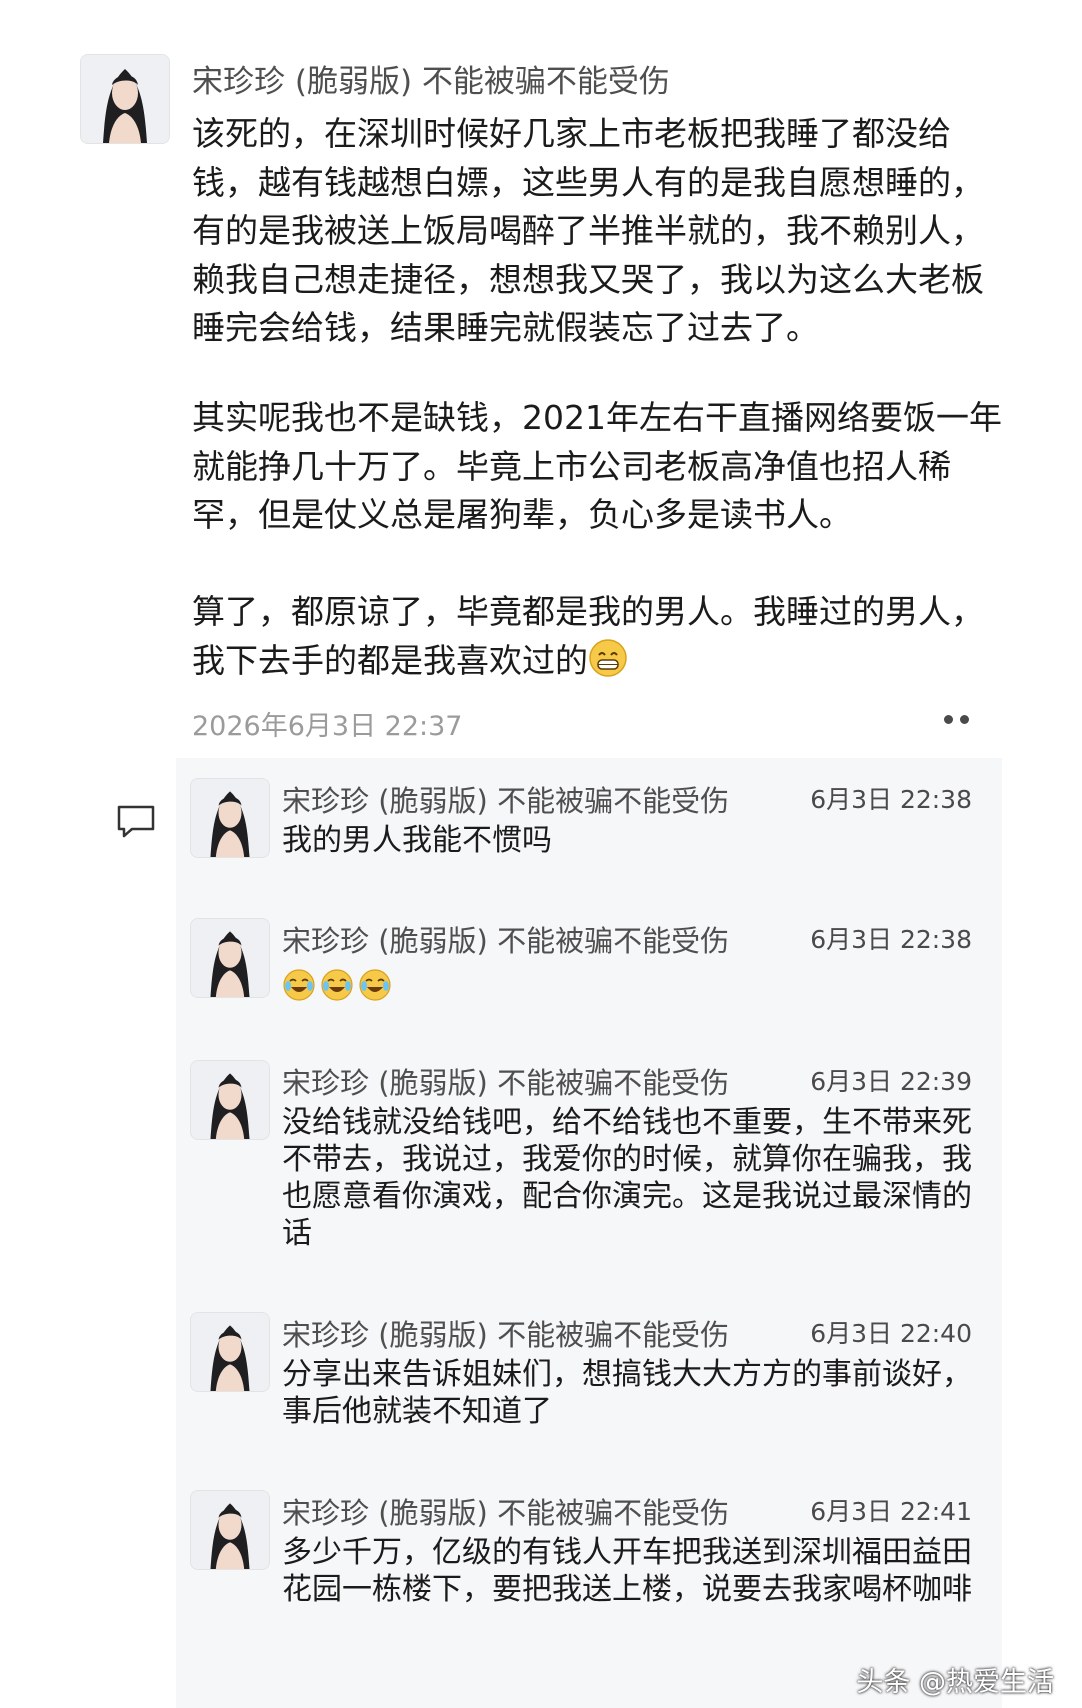  I want to click on comment-icon, so click(136, 822).